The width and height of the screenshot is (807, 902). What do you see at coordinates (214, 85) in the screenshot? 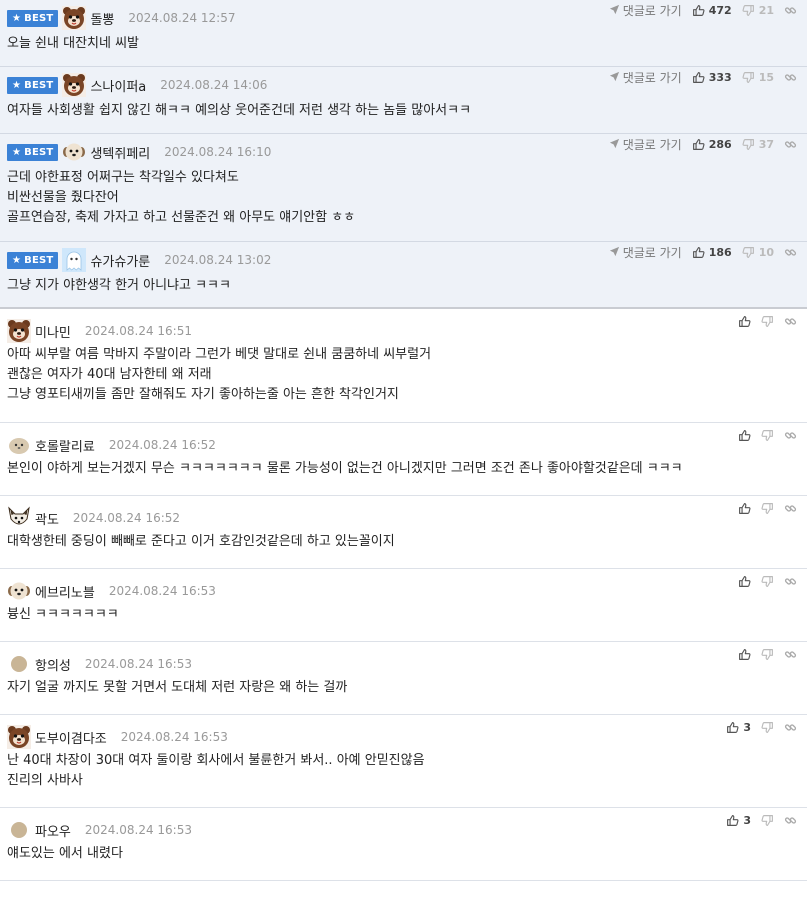
I see `timestamp: 2024.08.24 14:06` at bounding box center [214, 85].